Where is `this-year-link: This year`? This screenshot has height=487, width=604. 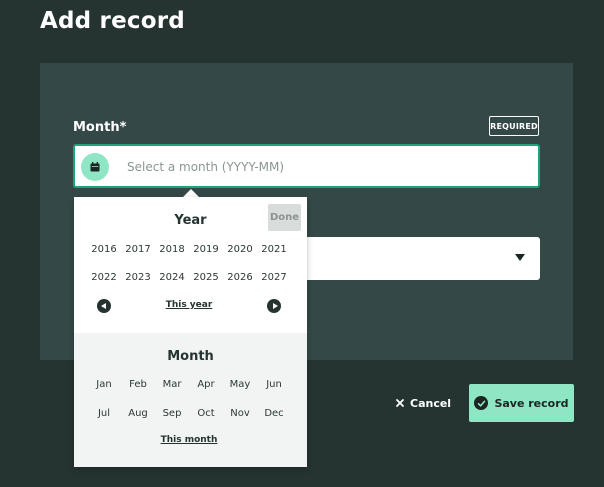 this-year-link: This year is located at coordinates (189, 305).